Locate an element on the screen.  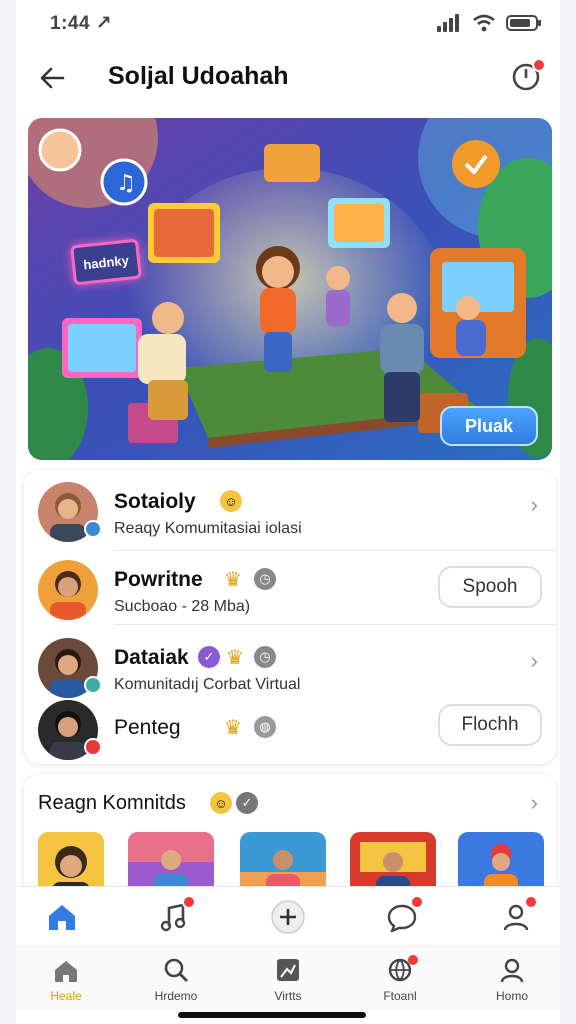
tab-label: Virtts is located at coordinates (288, 996).